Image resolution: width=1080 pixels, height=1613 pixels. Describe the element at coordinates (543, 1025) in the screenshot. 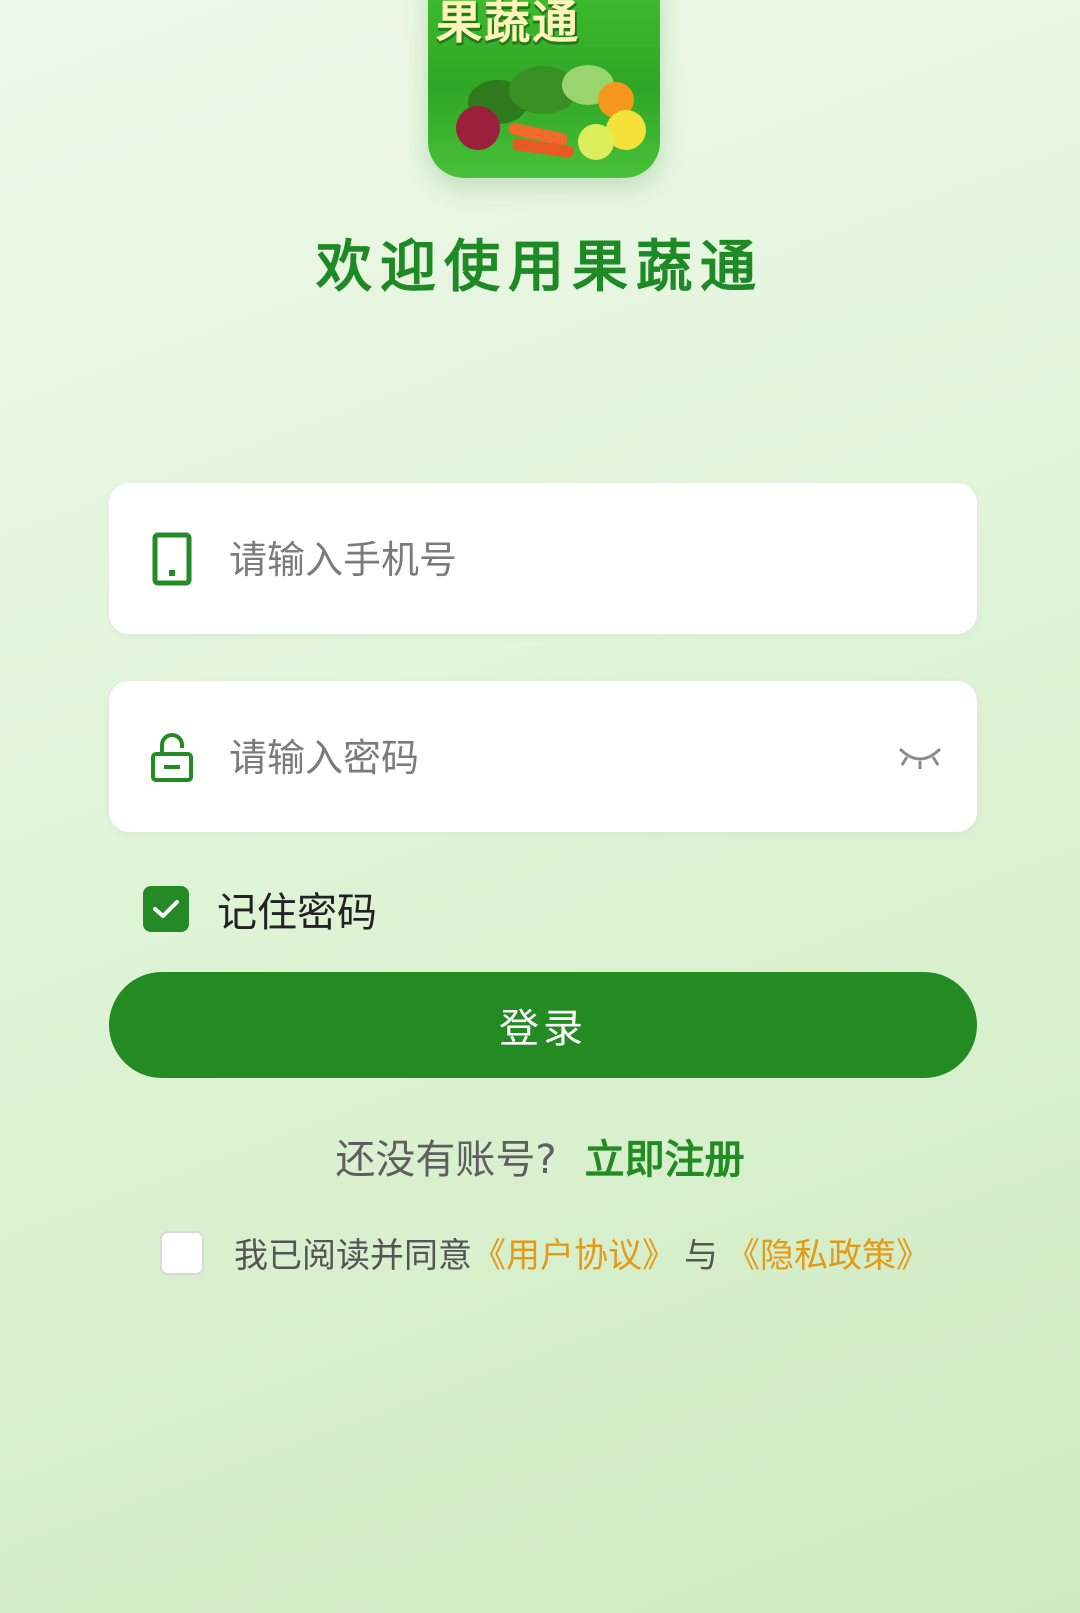

I see `login-button: 登录` at that location.